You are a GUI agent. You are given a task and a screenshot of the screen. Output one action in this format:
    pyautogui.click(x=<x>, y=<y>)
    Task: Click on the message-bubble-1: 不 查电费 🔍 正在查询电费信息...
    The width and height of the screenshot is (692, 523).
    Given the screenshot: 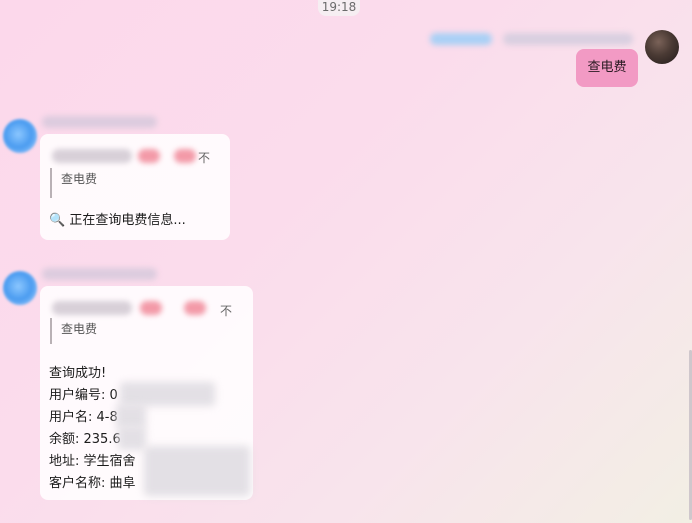 What is the action you would take?
    pyautogui.click(x=135, y=187)
    